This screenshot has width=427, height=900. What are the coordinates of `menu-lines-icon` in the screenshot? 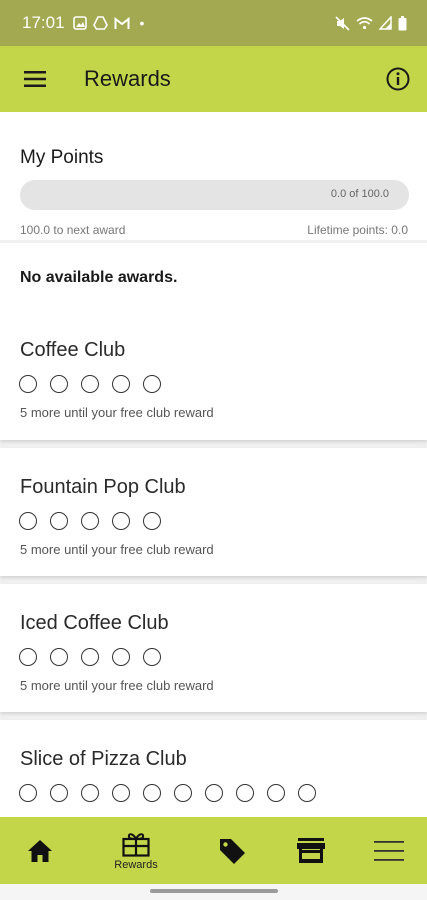 It's located at (389, 850).